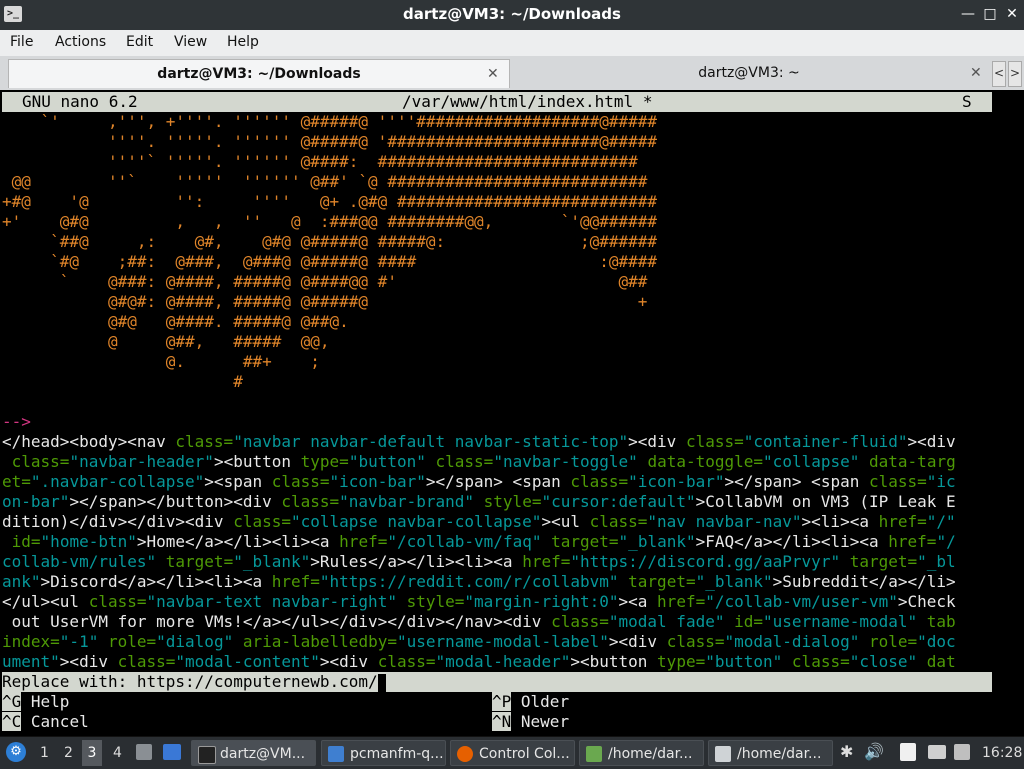 Image resolution: width=1024 pixels, height=769 pixels. I want to click on shortcut-label: Older, so click(545, 701).